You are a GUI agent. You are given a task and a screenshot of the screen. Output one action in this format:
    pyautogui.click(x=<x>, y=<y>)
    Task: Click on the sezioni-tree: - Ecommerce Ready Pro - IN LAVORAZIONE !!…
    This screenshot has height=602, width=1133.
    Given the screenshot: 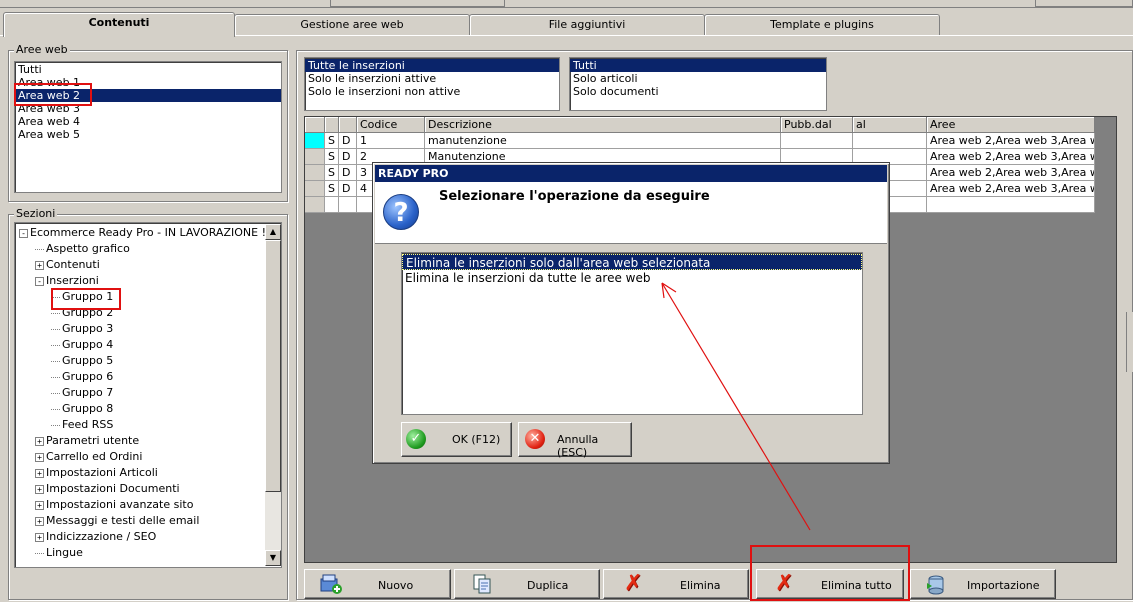 What is the action you would take?
    pyautogui.click(x=148, y=395)
    